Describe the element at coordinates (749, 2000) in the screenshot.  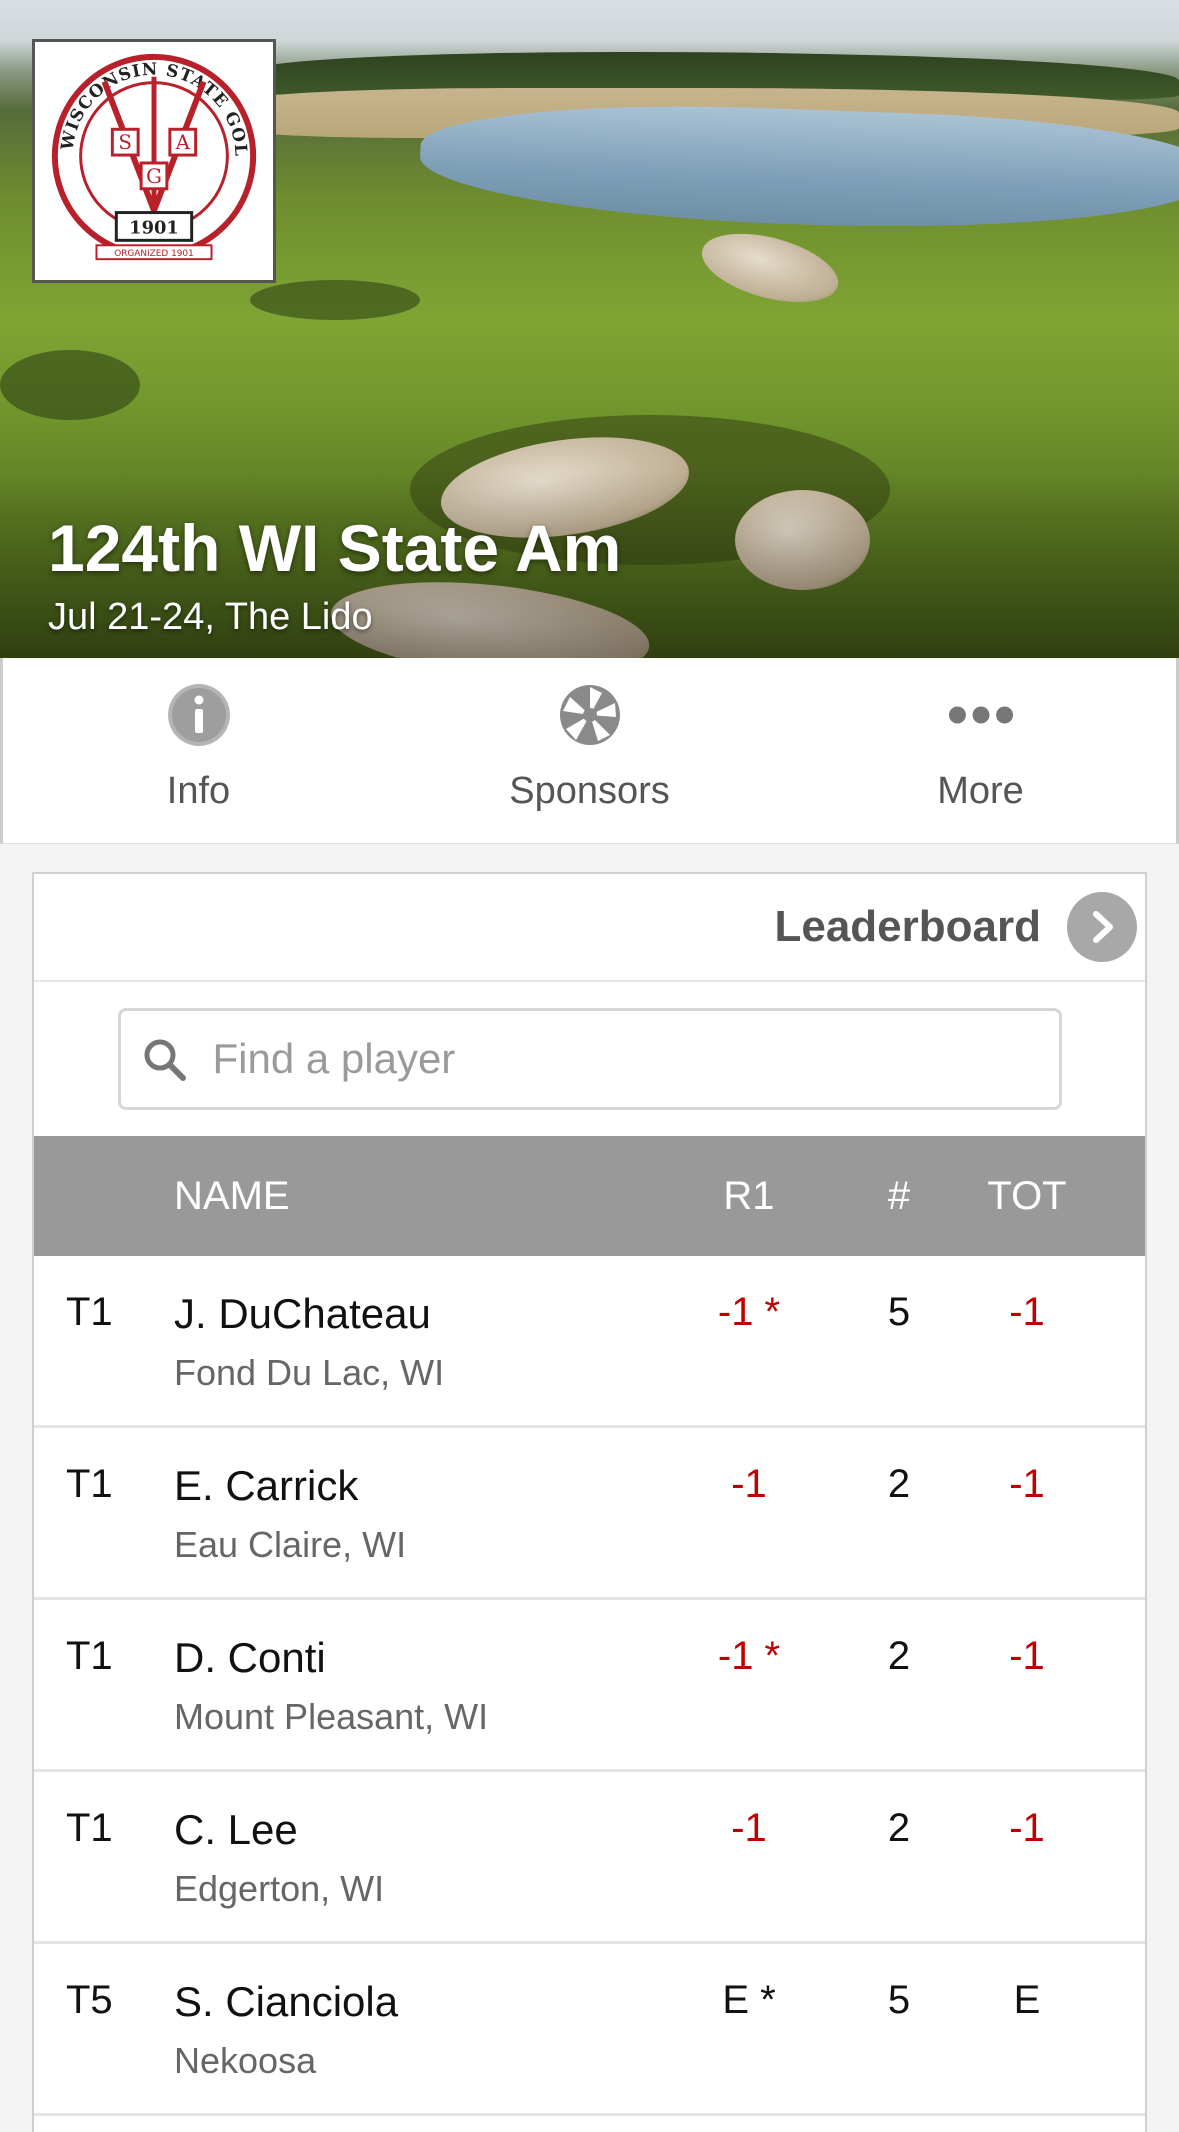
I see `round1-score: E *` at that location.